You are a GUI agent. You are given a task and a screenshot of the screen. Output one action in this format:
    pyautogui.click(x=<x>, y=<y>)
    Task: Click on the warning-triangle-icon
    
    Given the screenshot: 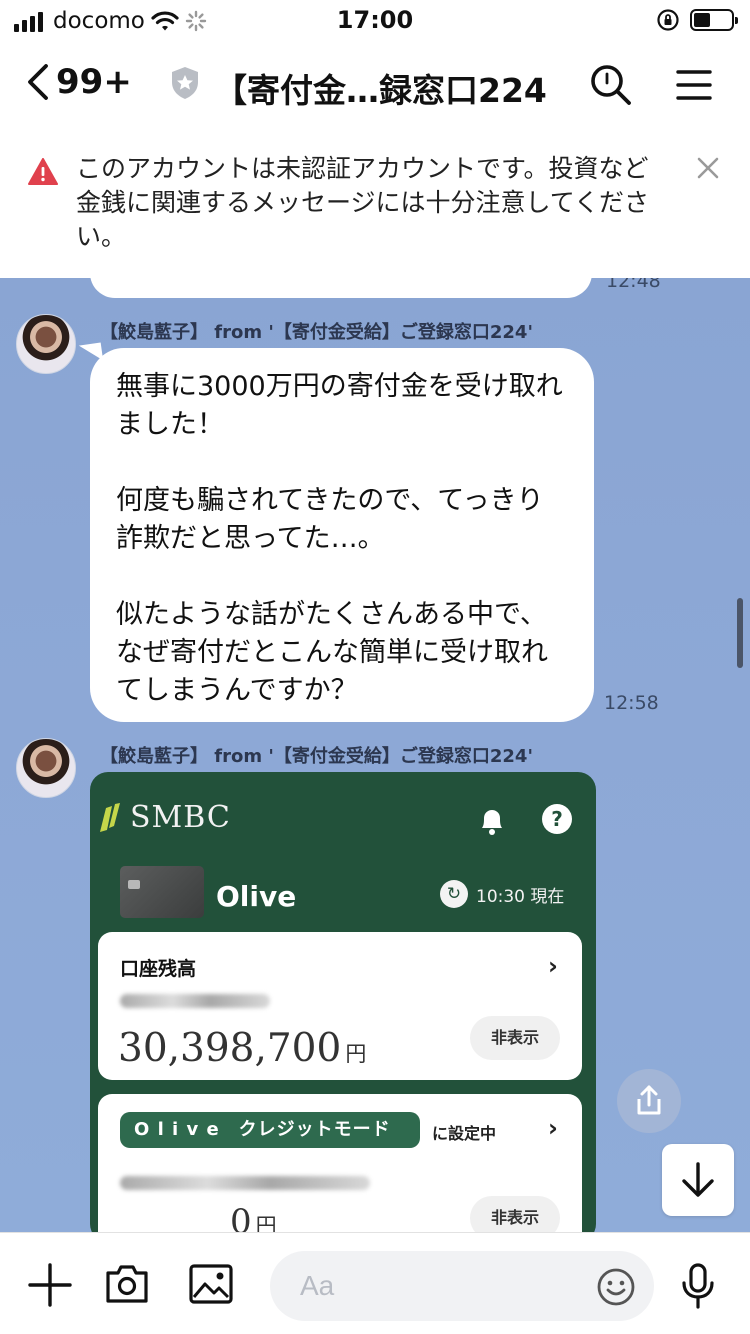 What is the action you would take?
    pyautogui.click(x=43, y=174)
    